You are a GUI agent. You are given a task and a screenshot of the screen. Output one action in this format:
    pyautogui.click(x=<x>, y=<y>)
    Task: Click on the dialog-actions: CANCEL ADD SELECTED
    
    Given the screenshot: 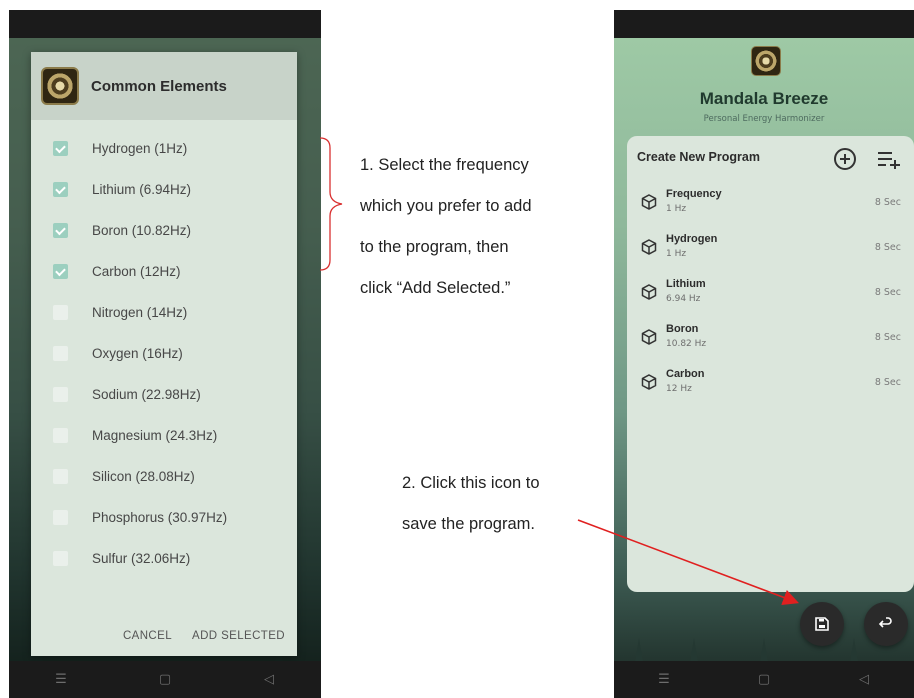 What is the action you would take?
    pyautogui.click(x=204, y=636)
    